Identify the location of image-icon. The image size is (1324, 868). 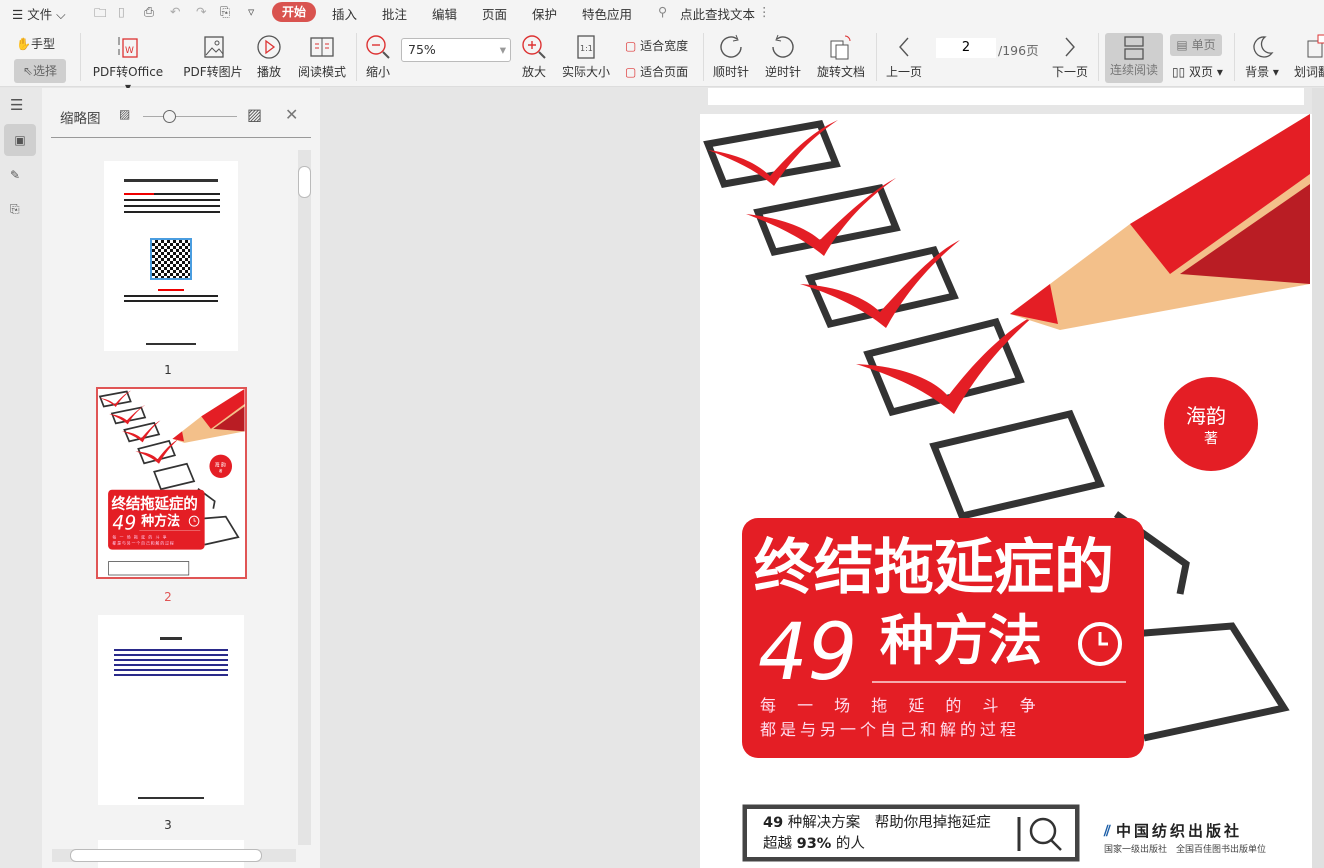
(214, 47).